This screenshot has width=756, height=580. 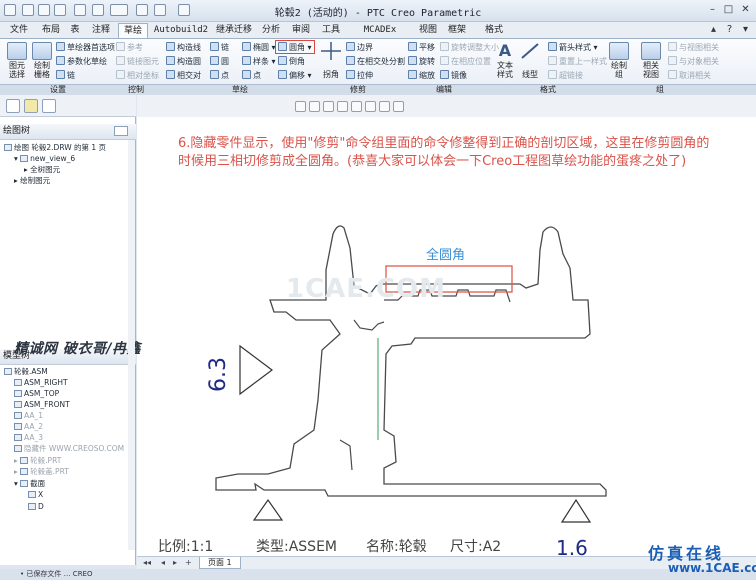 What do you see at coordinates (346, 455) in the screenshot?
I see `bore-step` at bounding box center [346, 455].